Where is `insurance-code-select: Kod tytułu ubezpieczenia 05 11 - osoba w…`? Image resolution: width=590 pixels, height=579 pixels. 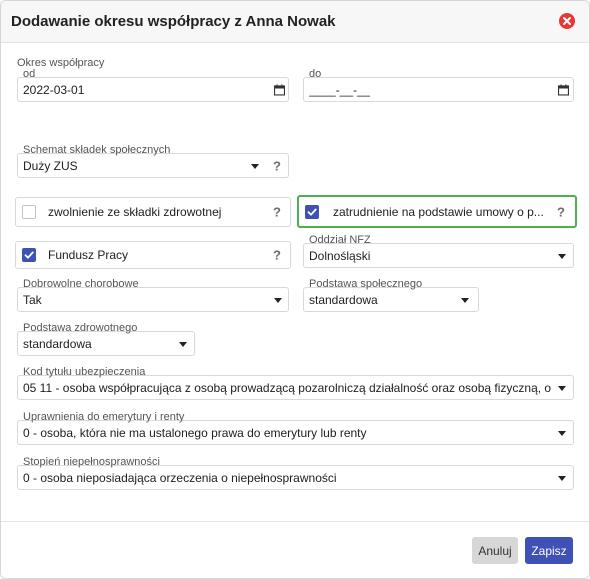
insurance-code-select: Kod tytułu ubezpieczenia 05 11 - osoba w… is located at coordinates (295, 383).